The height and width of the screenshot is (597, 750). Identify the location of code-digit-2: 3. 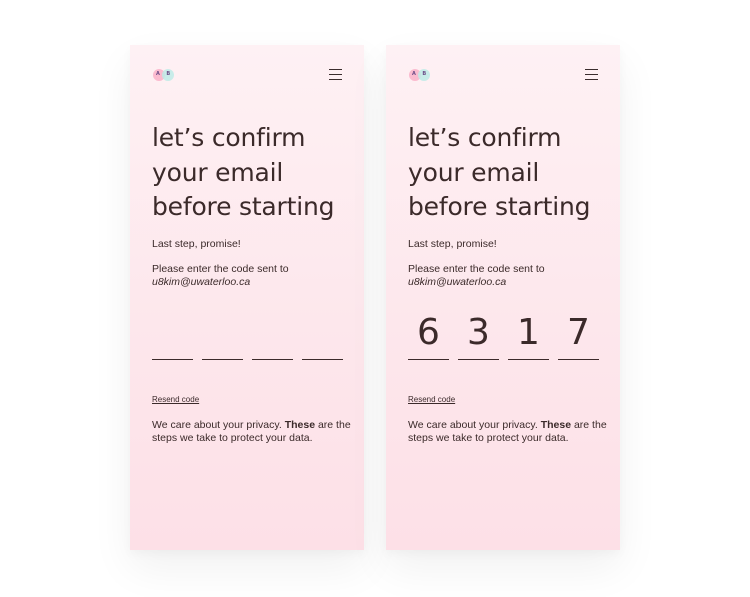
(478, 335).